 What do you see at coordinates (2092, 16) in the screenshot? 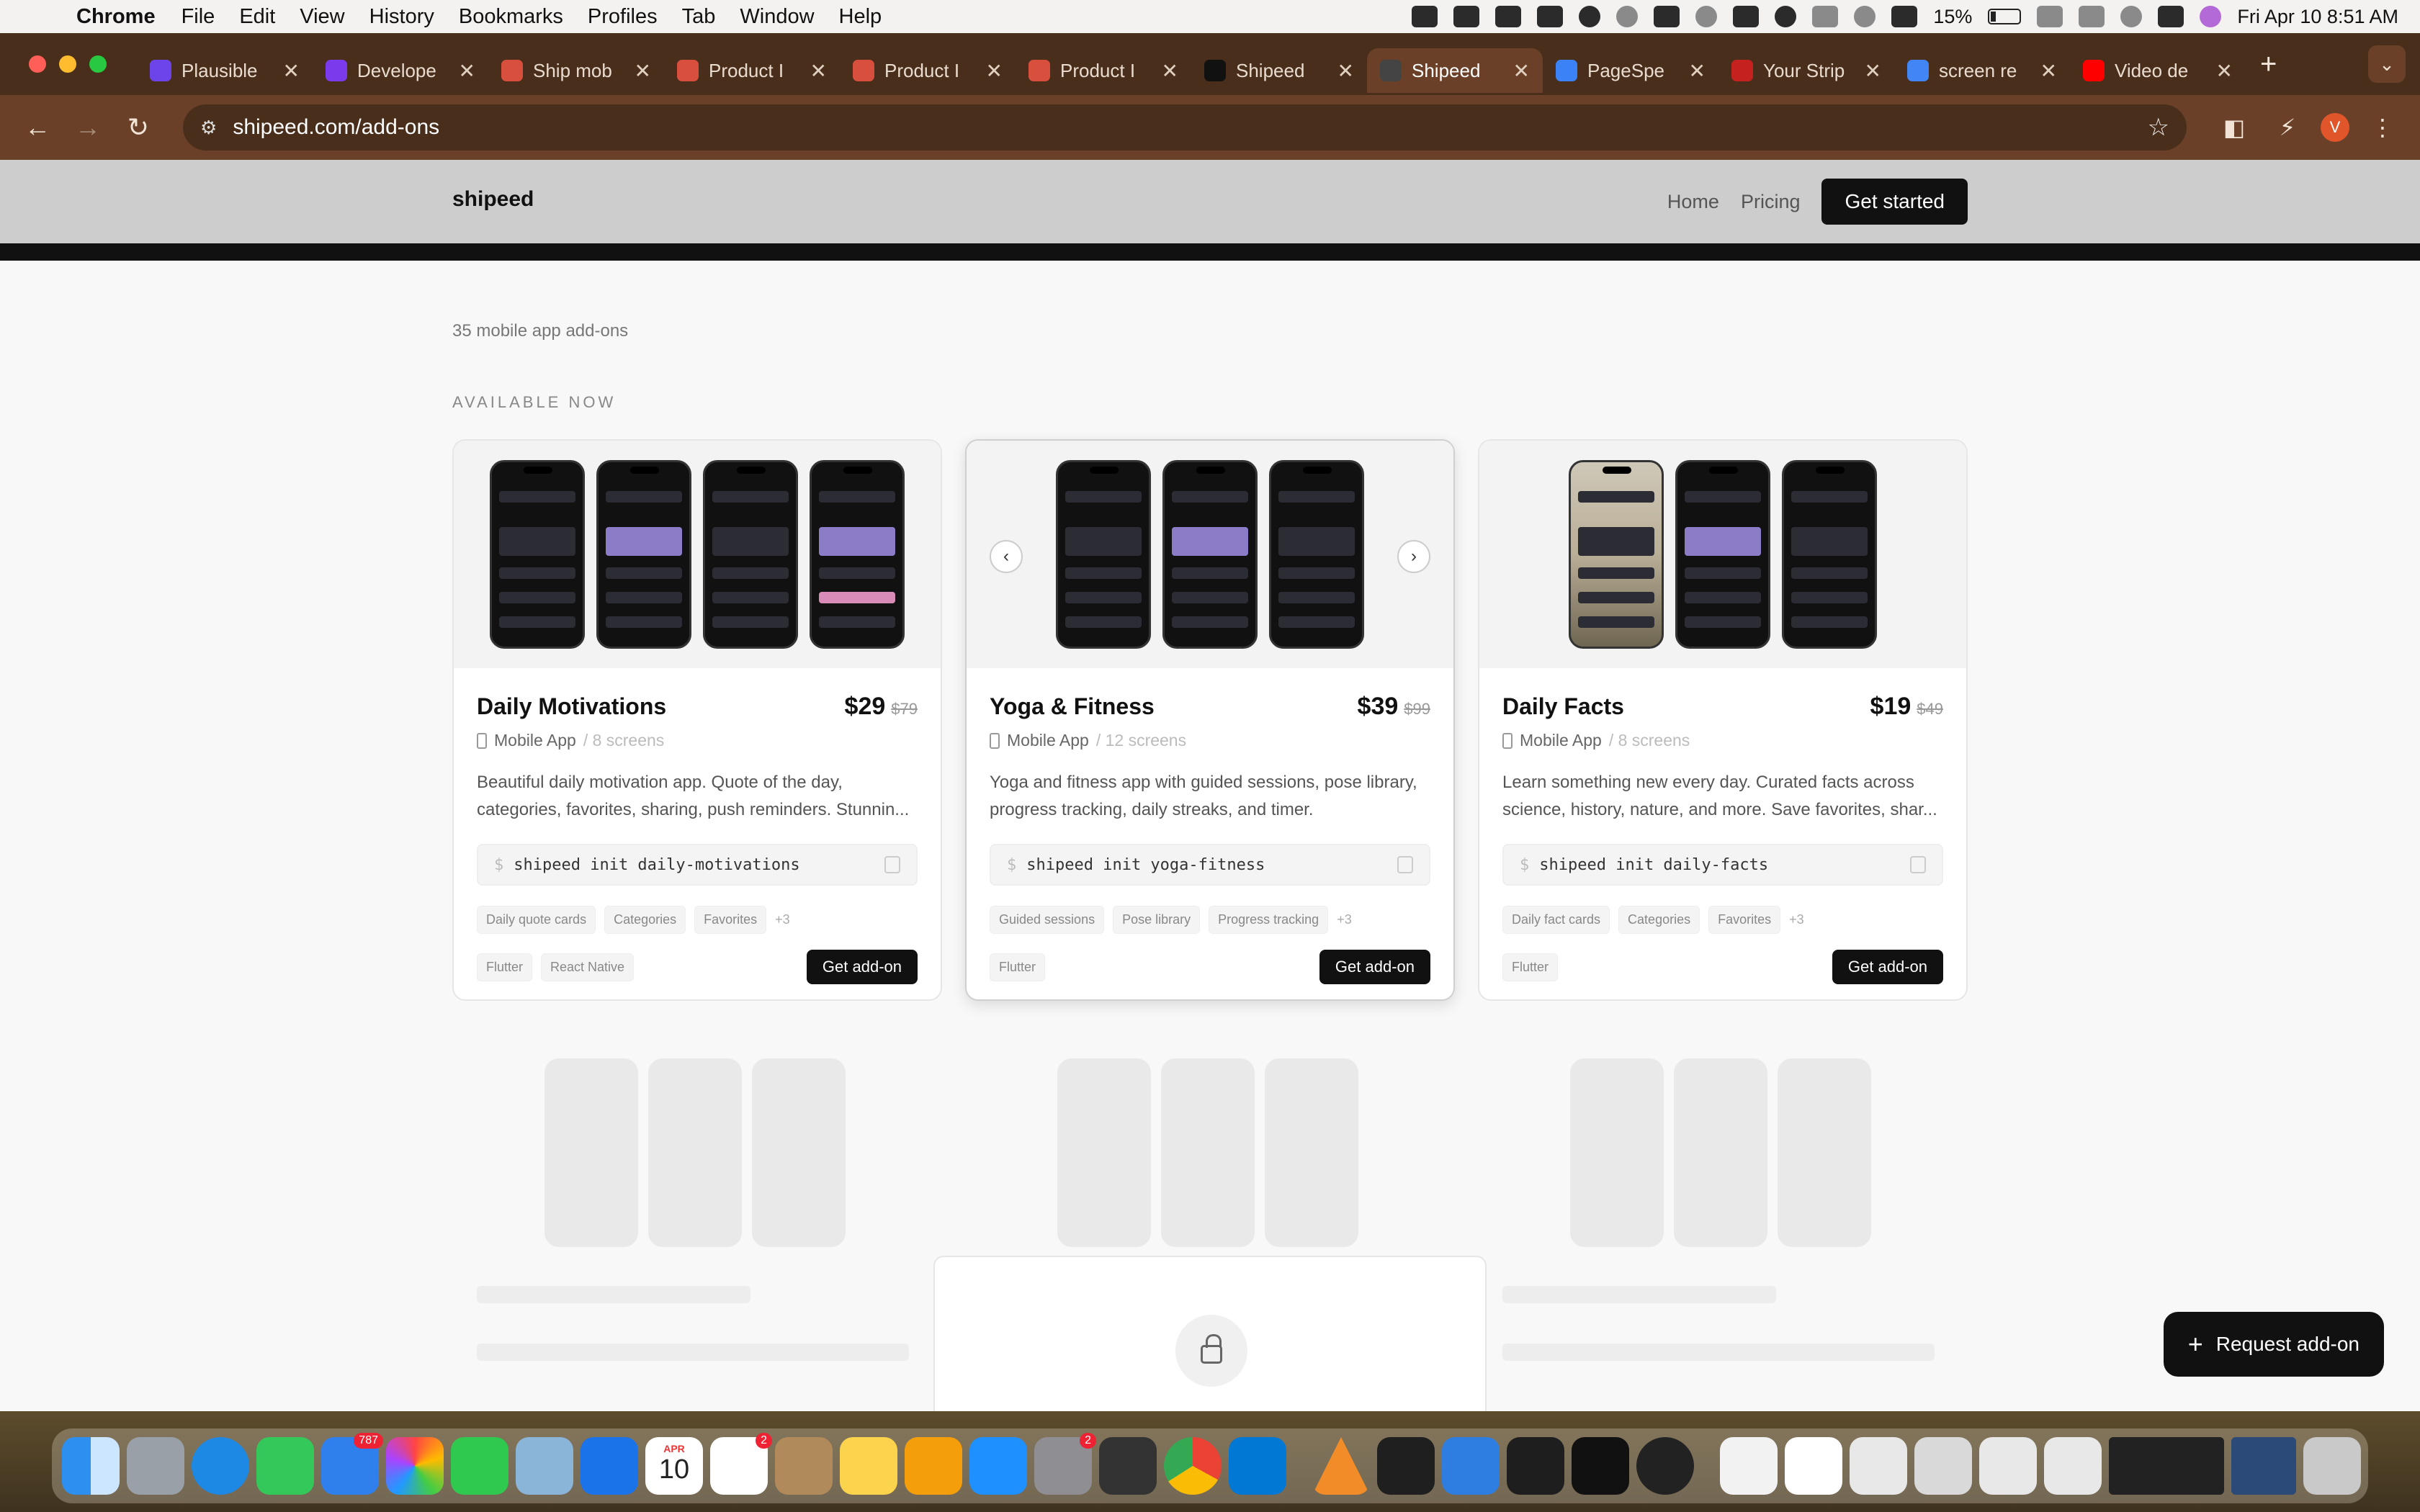
I see `volume-icon` at bounding box center [2092, 16].